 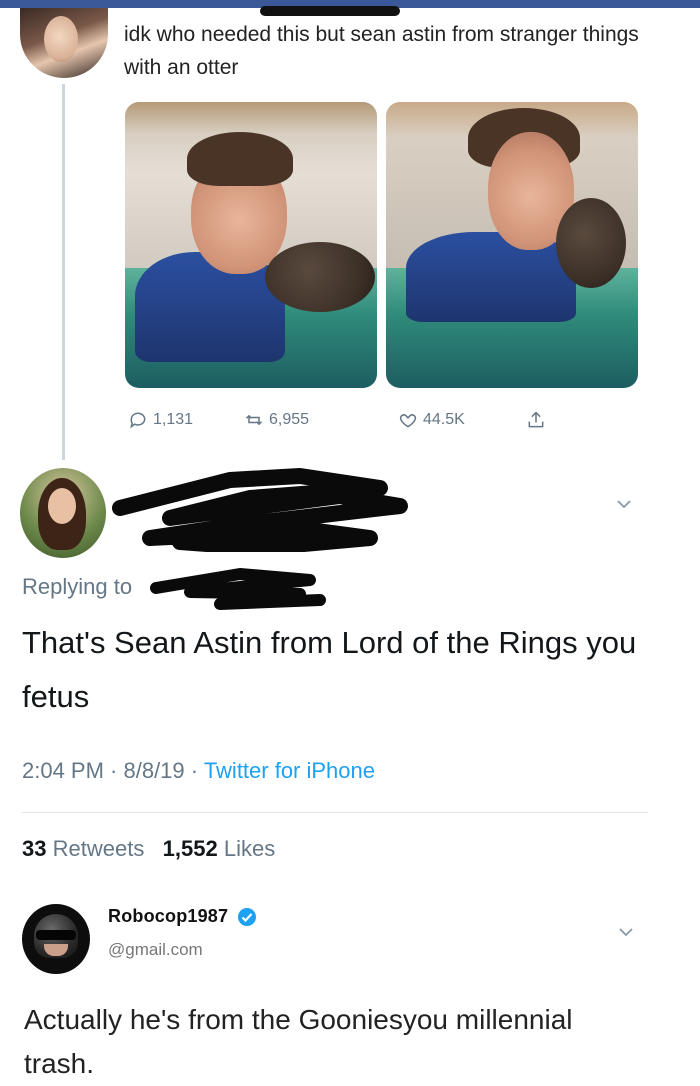 What do you see at coordinates (289, 419) in the screenshot?
I see `retweet-count: 6,955` at bounding box center [289, 419].